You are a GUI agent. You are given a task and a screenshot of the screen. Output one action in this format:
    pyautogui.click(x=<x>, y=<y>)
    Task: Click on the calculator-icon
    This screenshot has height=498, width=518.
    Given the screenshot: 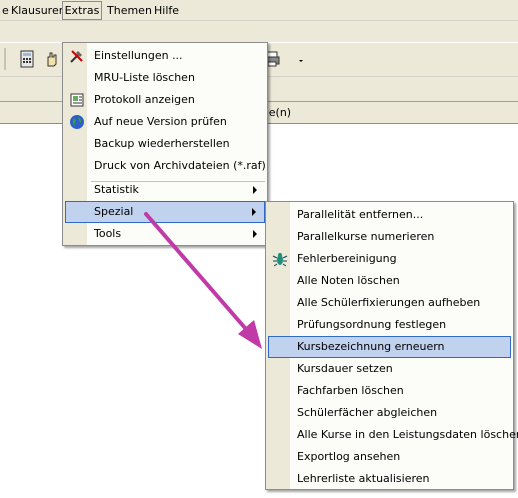 What is the action you would take?
    pyautogui.click(x=27, y=59)
    